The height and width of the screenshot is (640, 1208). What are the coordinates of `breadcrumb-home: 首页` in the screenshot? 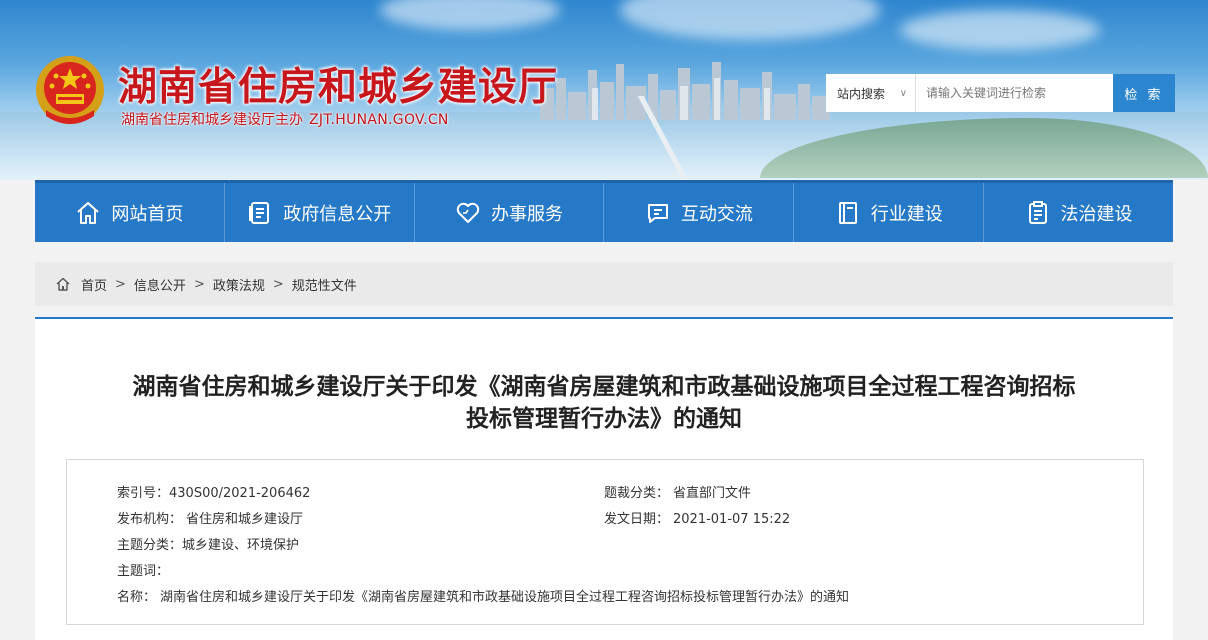 It's located at (94, 284).